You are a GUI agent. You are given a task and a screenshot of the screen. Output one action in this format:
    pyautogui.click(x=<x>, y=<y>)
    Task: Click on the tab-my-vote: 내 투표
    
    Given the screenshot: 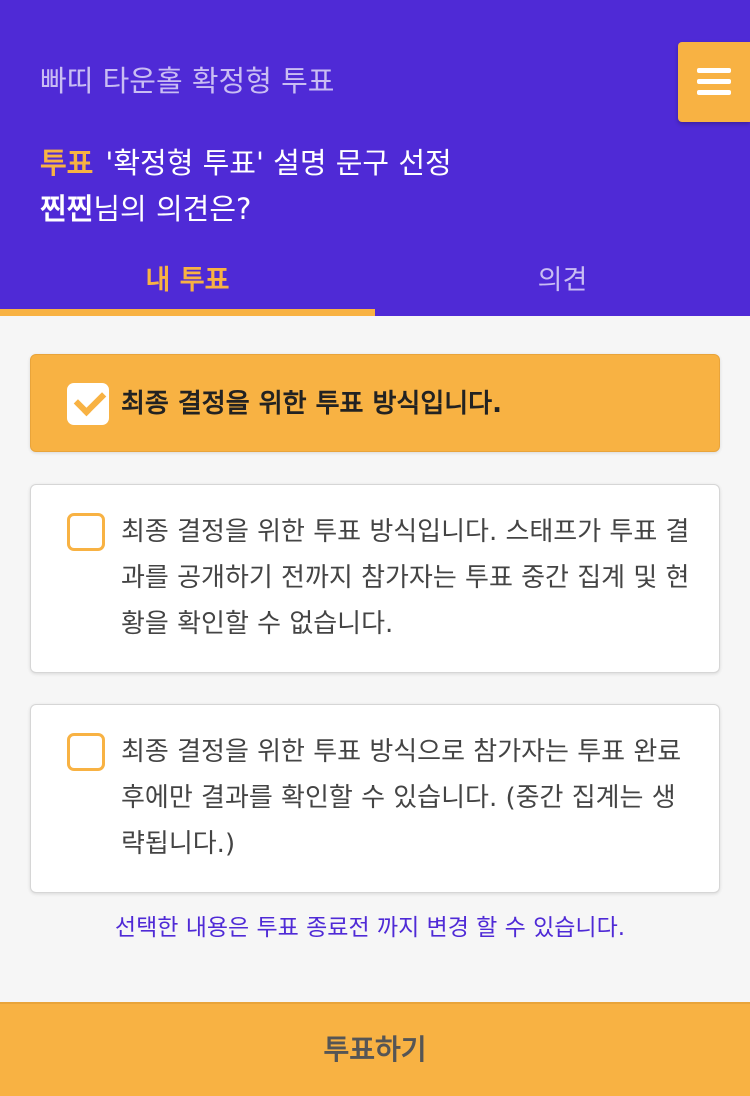 What is the action you would take?
    pyautogui.click(x=187, y=288)
    